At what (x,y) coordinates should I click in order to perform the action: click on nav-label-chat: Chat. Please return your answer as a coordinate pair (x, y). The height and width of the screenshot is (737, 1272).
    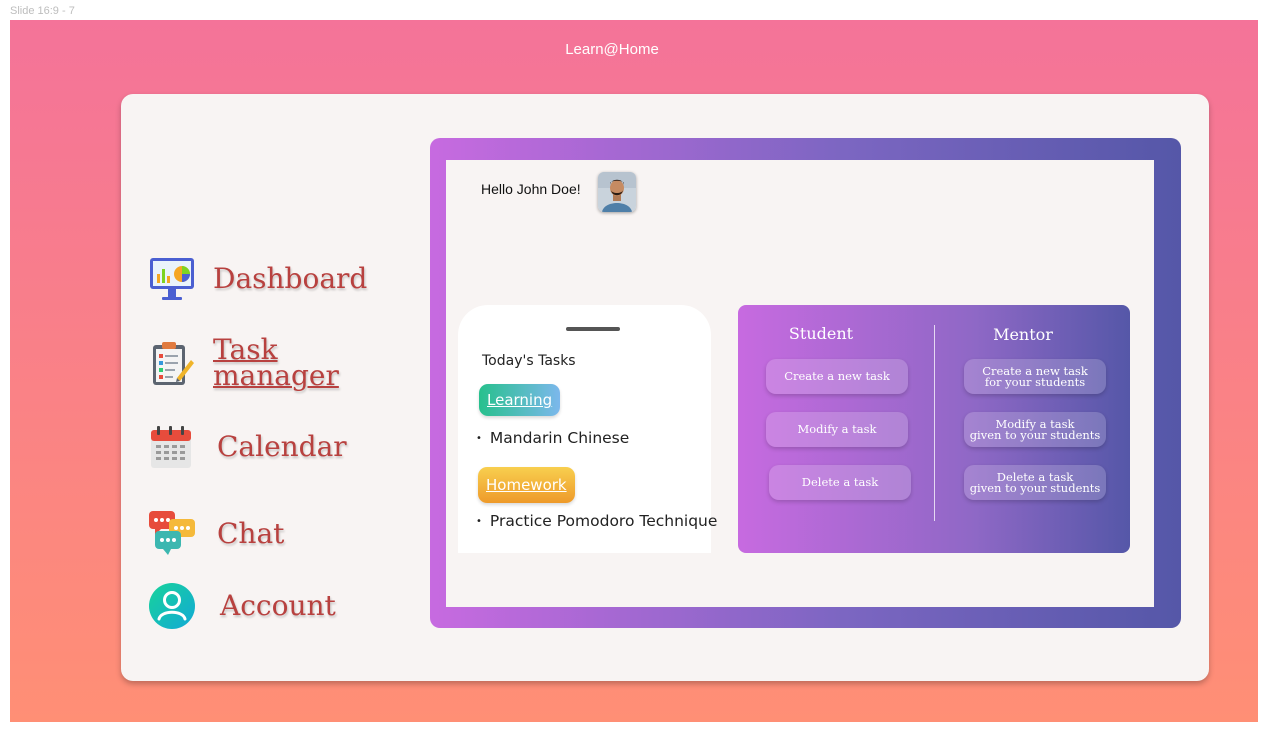
    Looking at the image, I should click on (251, 533).